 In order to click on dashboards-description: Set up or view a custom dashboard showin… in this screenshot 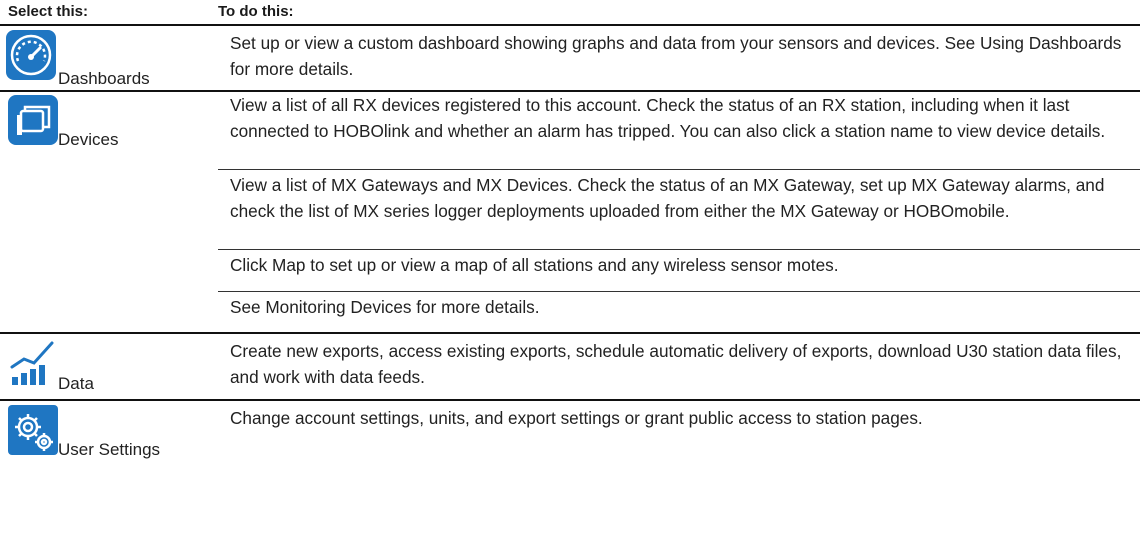, I will do `click(676, 56)`.